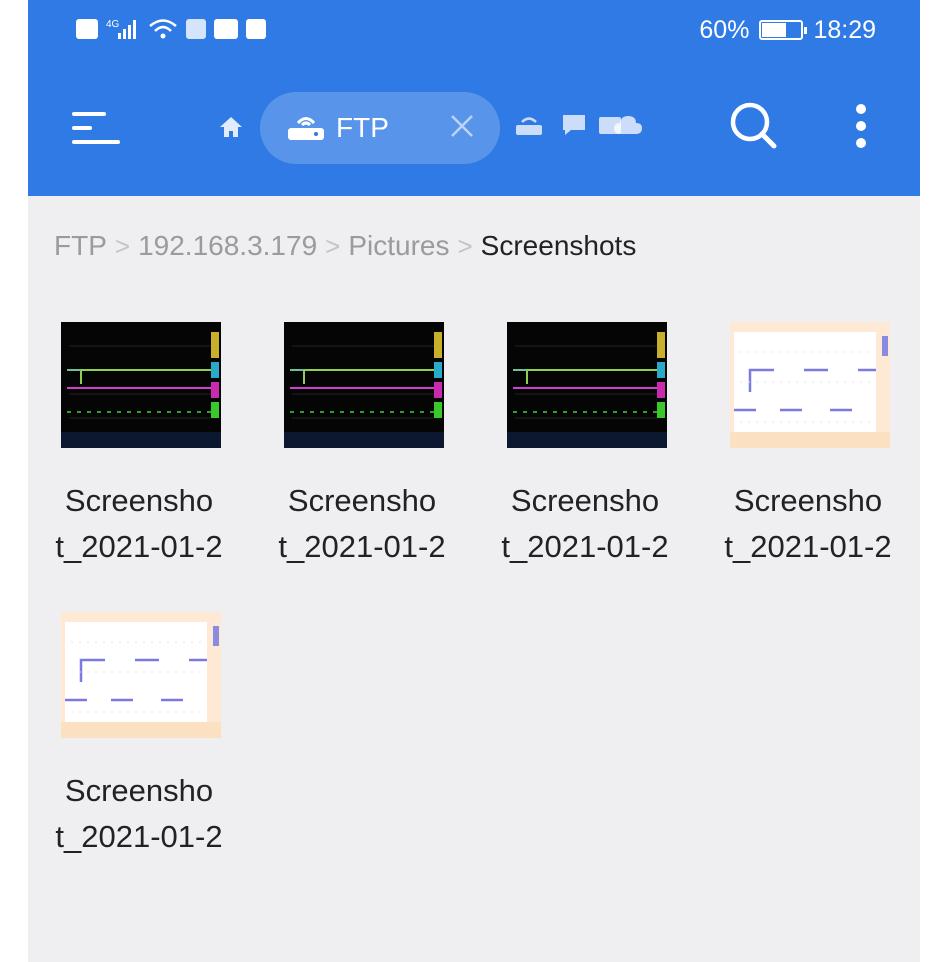  I want to click on status-bar: 4G 60% 18:29, so click(474, 31).